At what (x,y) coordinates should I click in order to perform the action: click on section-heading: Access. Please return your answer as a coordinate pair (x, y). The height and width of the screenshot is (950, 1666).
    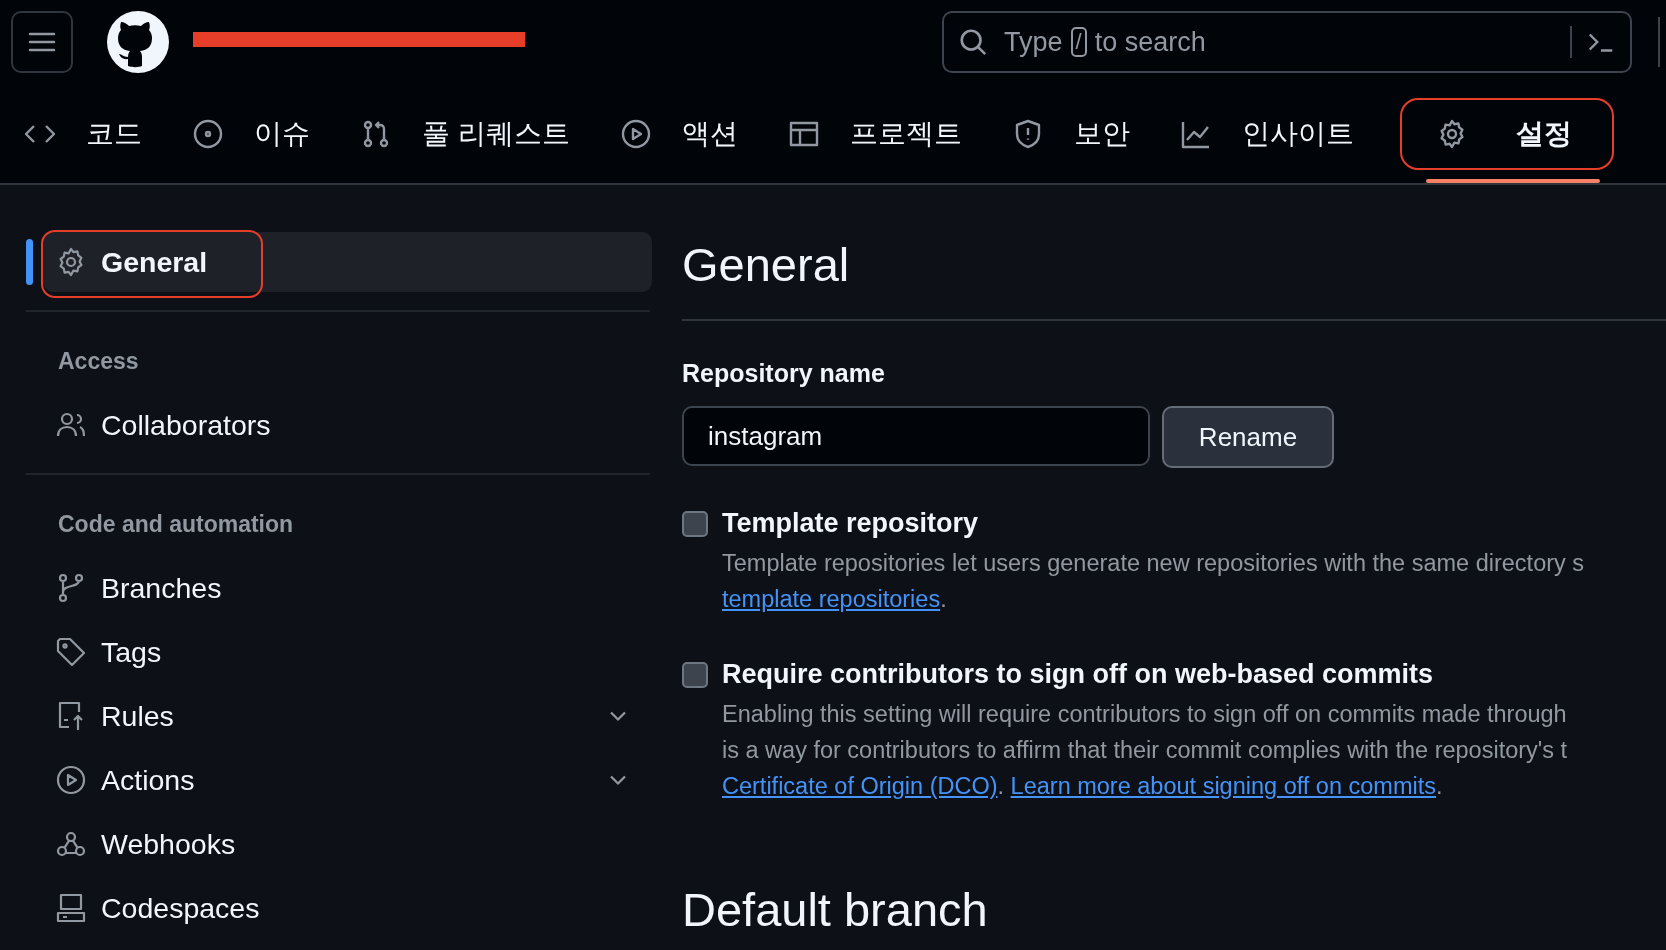
    Looking at the image, I should click on (98, 361).